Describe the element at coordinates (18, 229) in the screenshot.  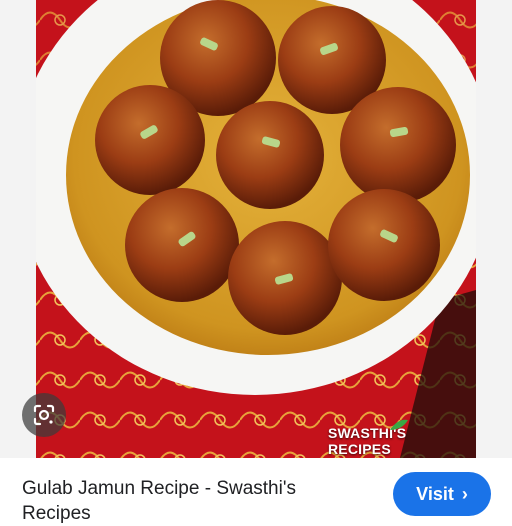
I see `image-frame-left` at that location.